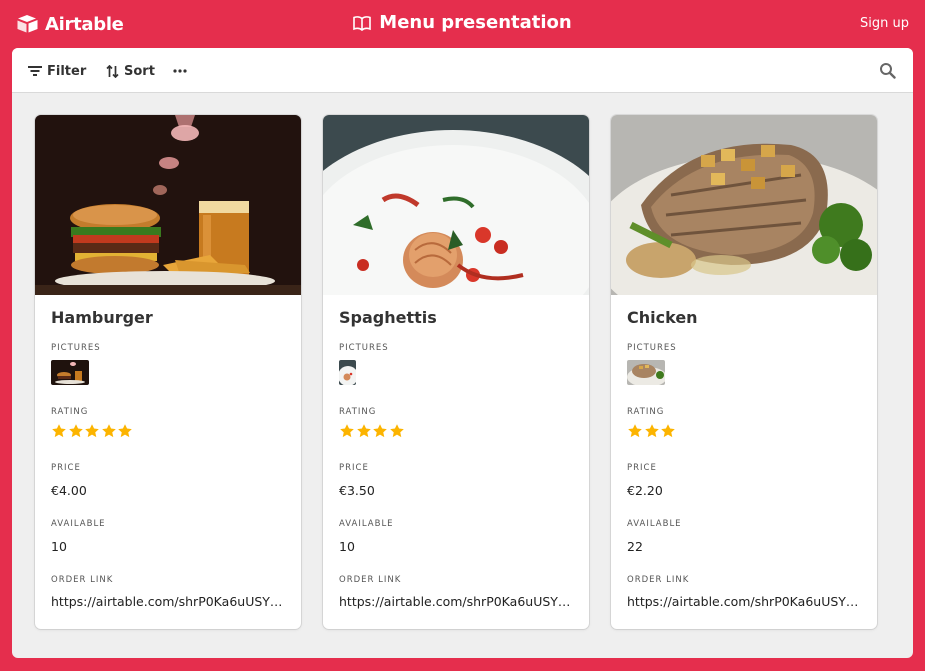 The height and width of the screenshot is (671, 925). I want to click on spaghetti-thumbnail, so click(347, 372).